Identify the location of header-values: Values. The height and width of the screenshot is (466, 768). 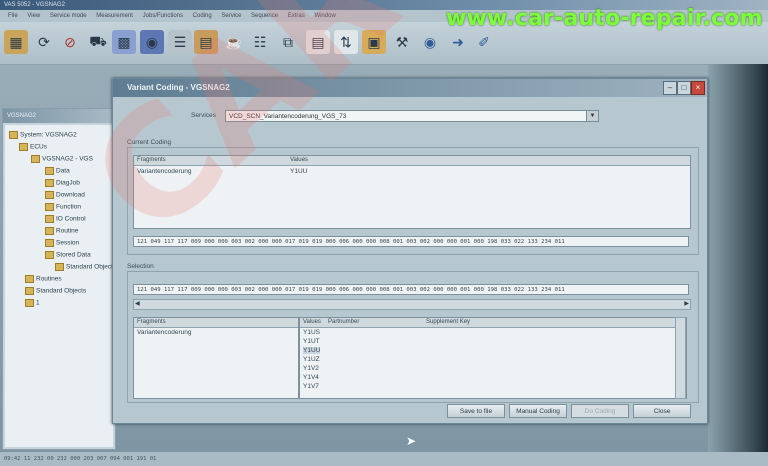
(312, 322).